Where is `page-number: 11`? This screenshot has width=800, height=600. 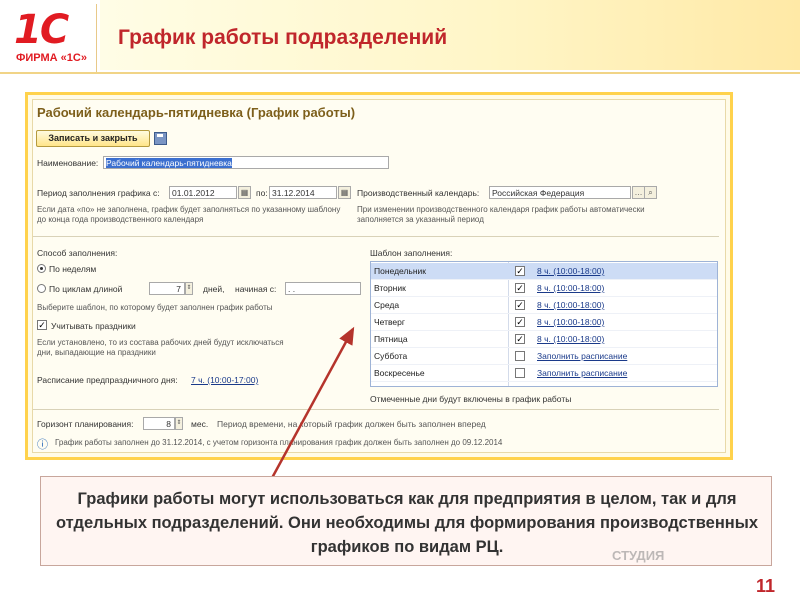
page-number: 11 is located at coordinates (766, 586).